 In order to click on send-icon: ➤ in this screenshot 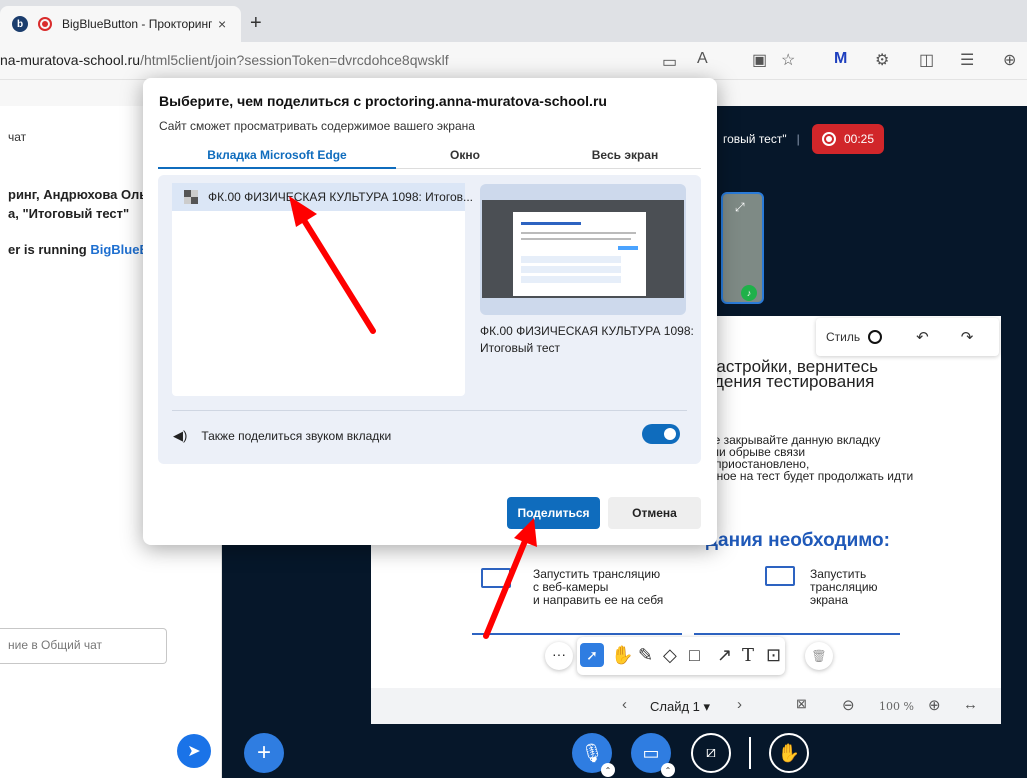, I will do `click(194, 751)`.